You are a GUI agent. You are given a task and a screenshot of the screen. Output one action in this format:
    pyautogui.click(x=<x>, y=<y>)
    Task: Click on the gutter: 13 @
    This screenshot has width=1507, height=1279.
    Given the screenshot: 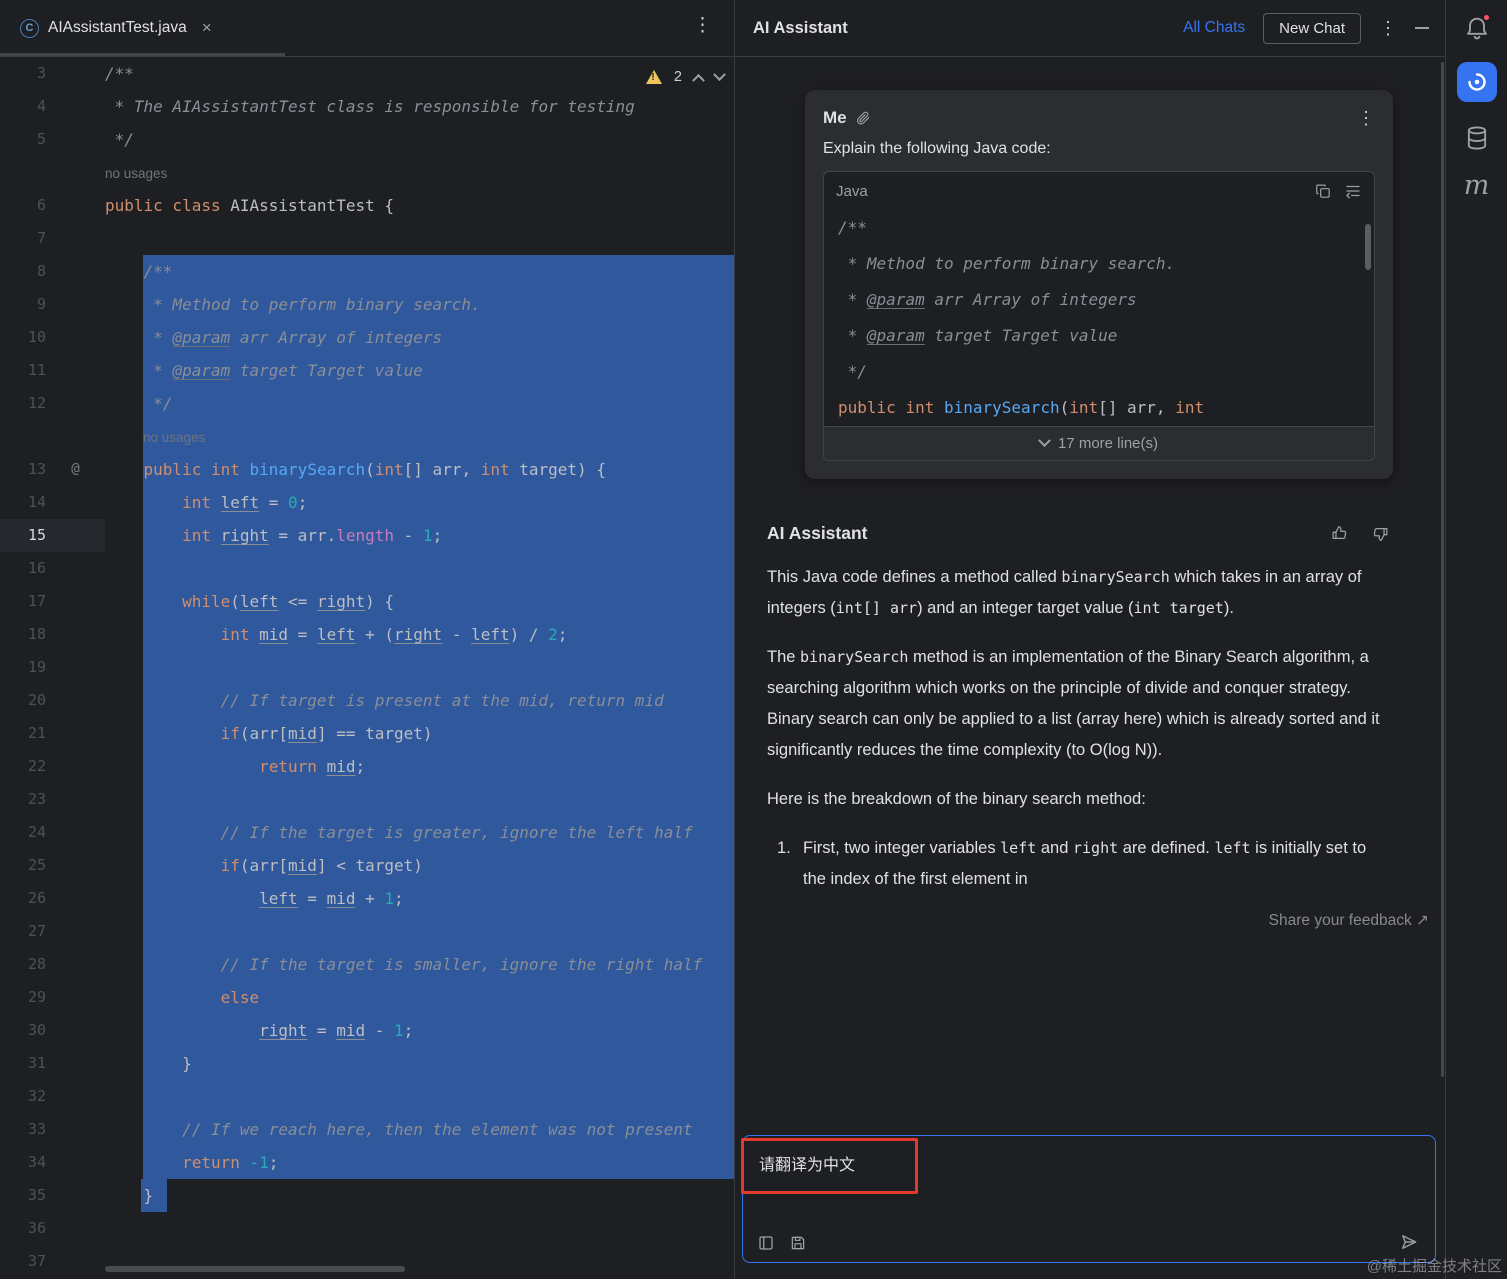 What is the action you would take?
    pyautogui.click(x=52, y=469)
    